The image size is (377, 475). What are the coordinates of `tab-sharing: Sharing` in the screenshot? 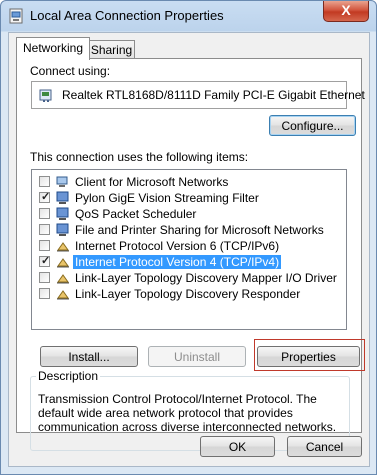 It's located at (111, 49).